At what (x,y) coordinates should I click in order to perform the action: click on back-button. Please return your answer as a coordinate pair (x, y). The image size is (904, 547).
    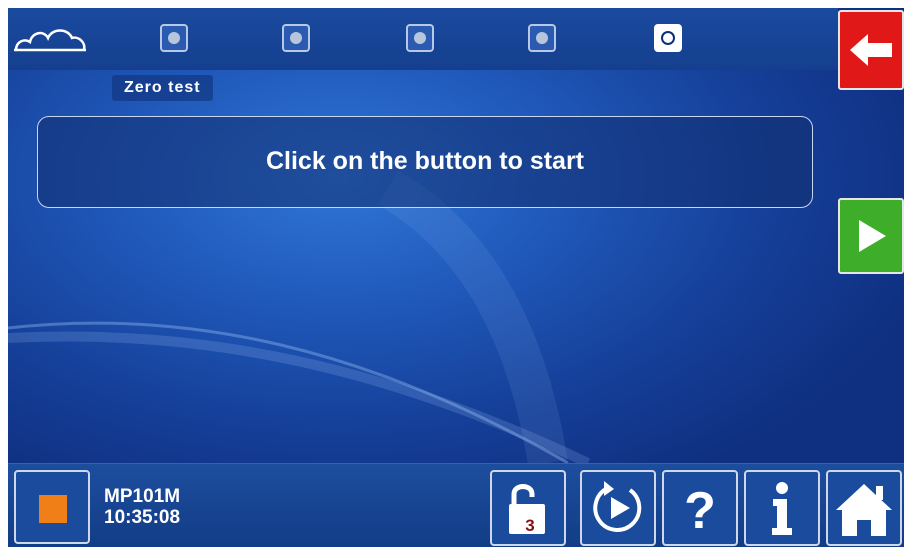
    Looking at the image, I should click on (871, 50).